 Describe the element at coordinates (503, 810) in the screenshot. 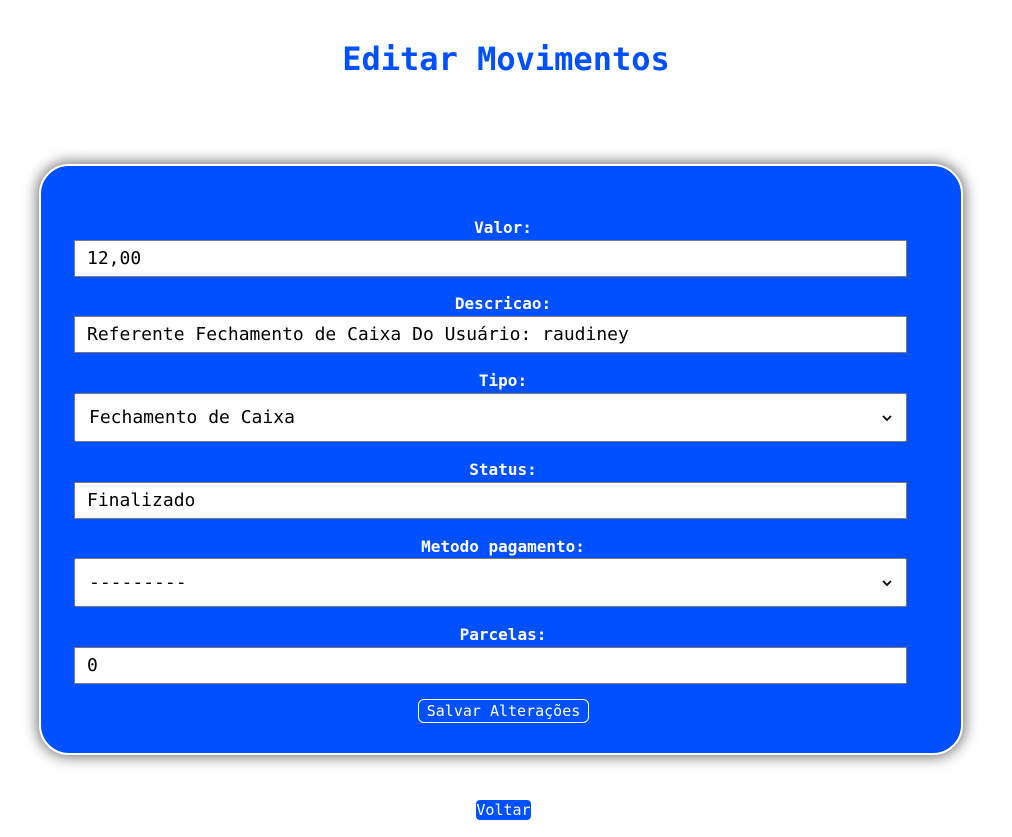

I see `back-button: Voltar` at that location.